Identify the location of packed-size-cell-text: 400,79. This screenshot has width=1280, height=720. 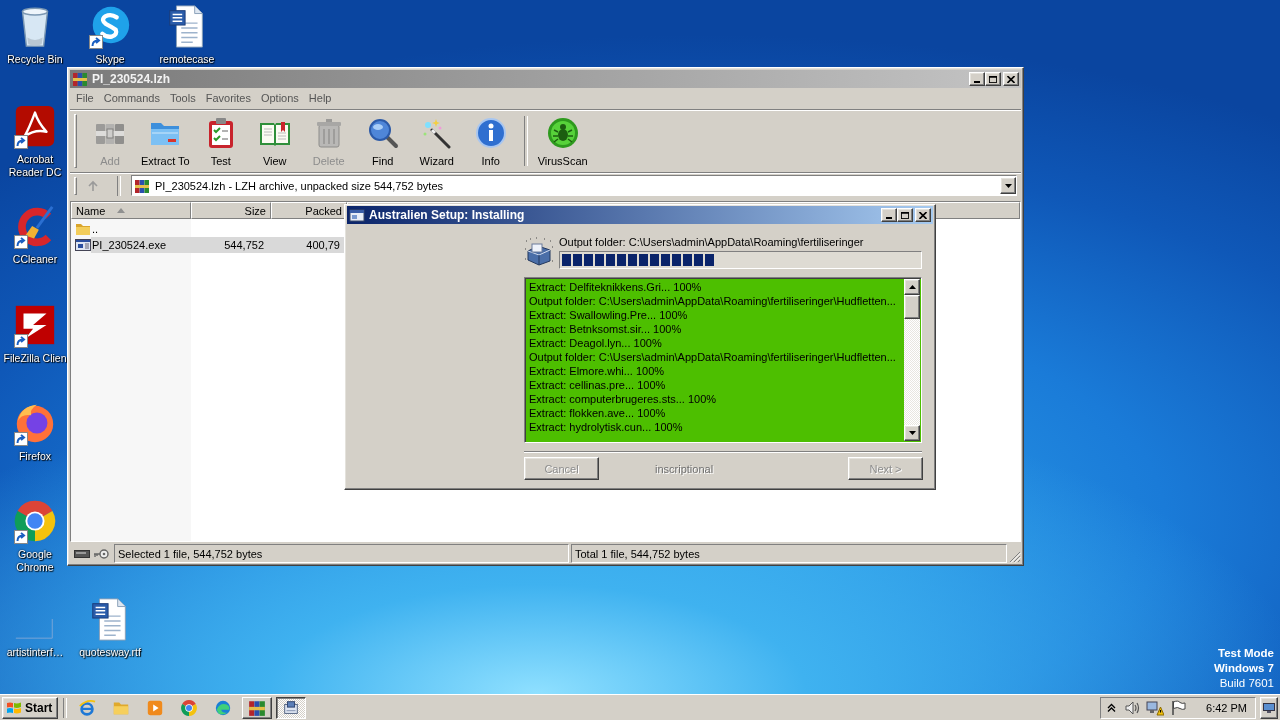
(323, 245).